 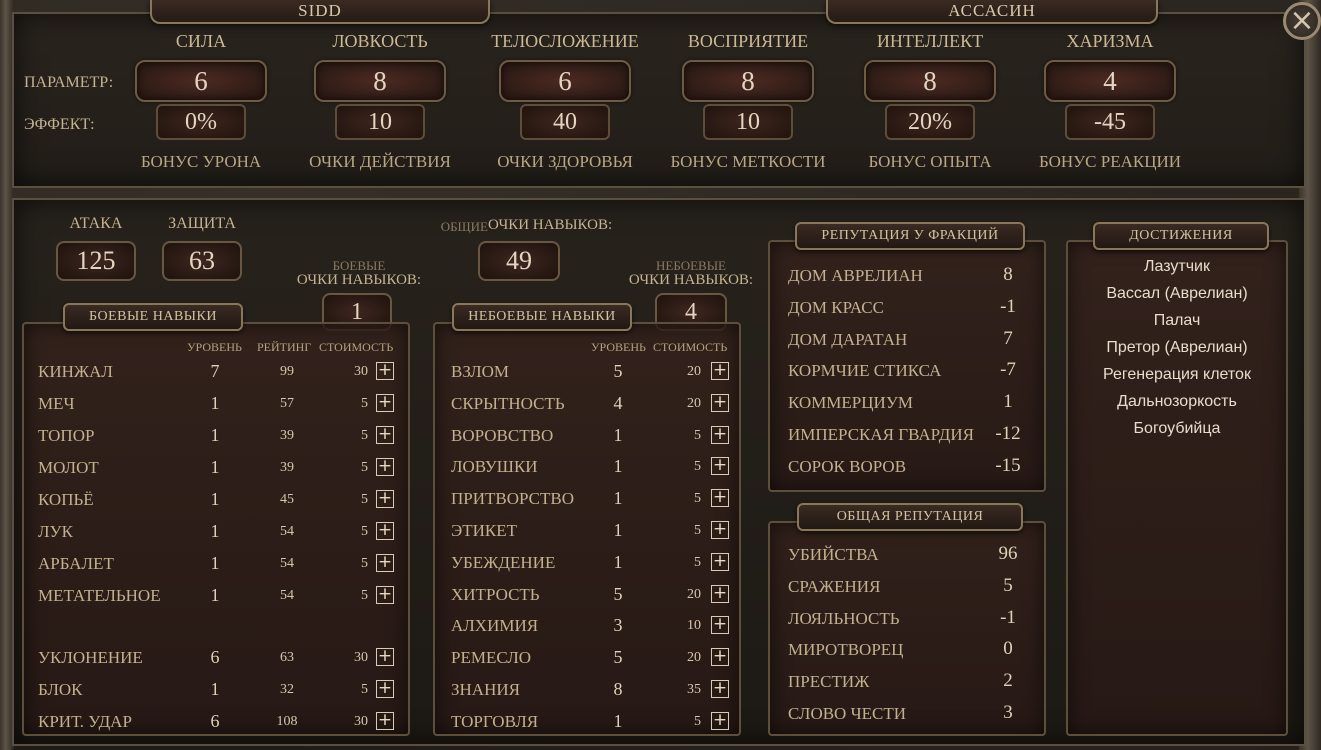 I want to click on skill-name: КОПЬЁ, so click(x=66, y=499).